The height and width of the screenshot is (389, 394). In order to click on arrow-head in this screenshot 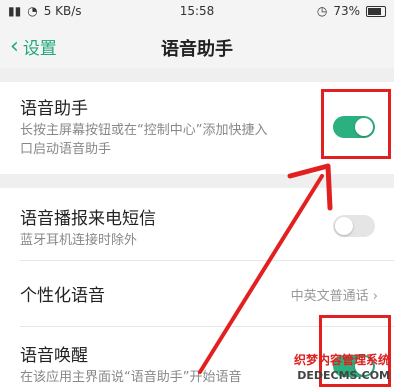, I will do `click(310, 187)`.